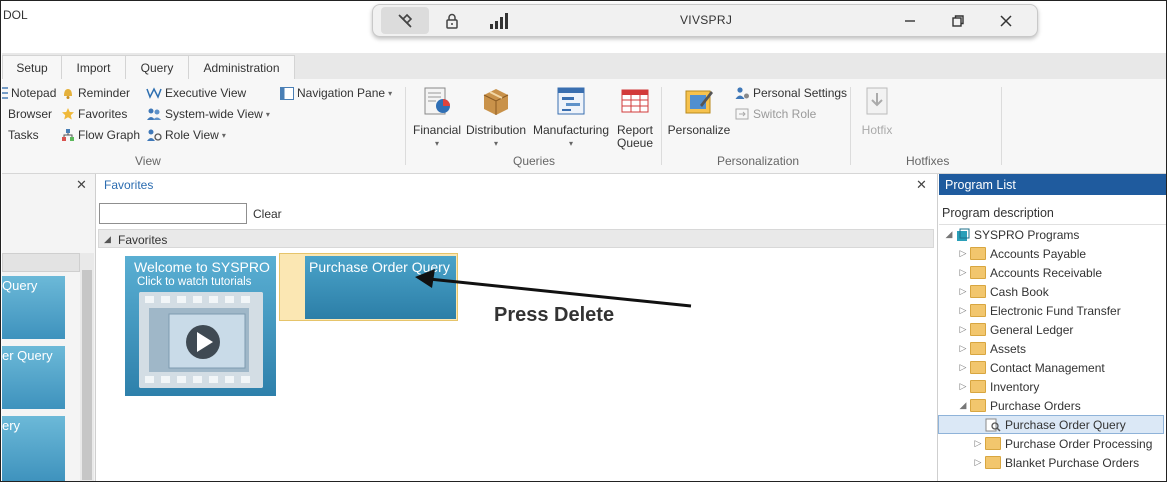  Describe the element at coordinates (109, 135) in the screenshot. I see `flow-graph-label: Flow Graph` at that location.